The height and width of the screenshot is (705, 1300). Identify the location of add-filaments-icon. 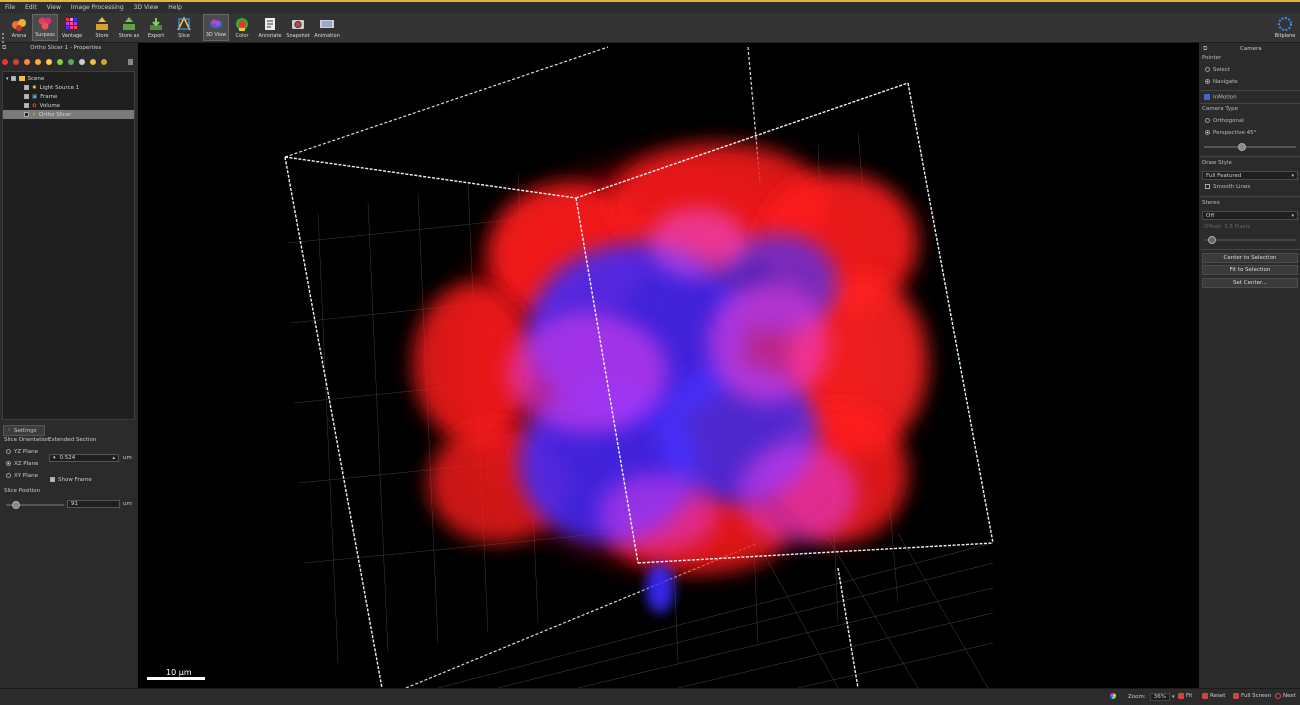
(38, 62).